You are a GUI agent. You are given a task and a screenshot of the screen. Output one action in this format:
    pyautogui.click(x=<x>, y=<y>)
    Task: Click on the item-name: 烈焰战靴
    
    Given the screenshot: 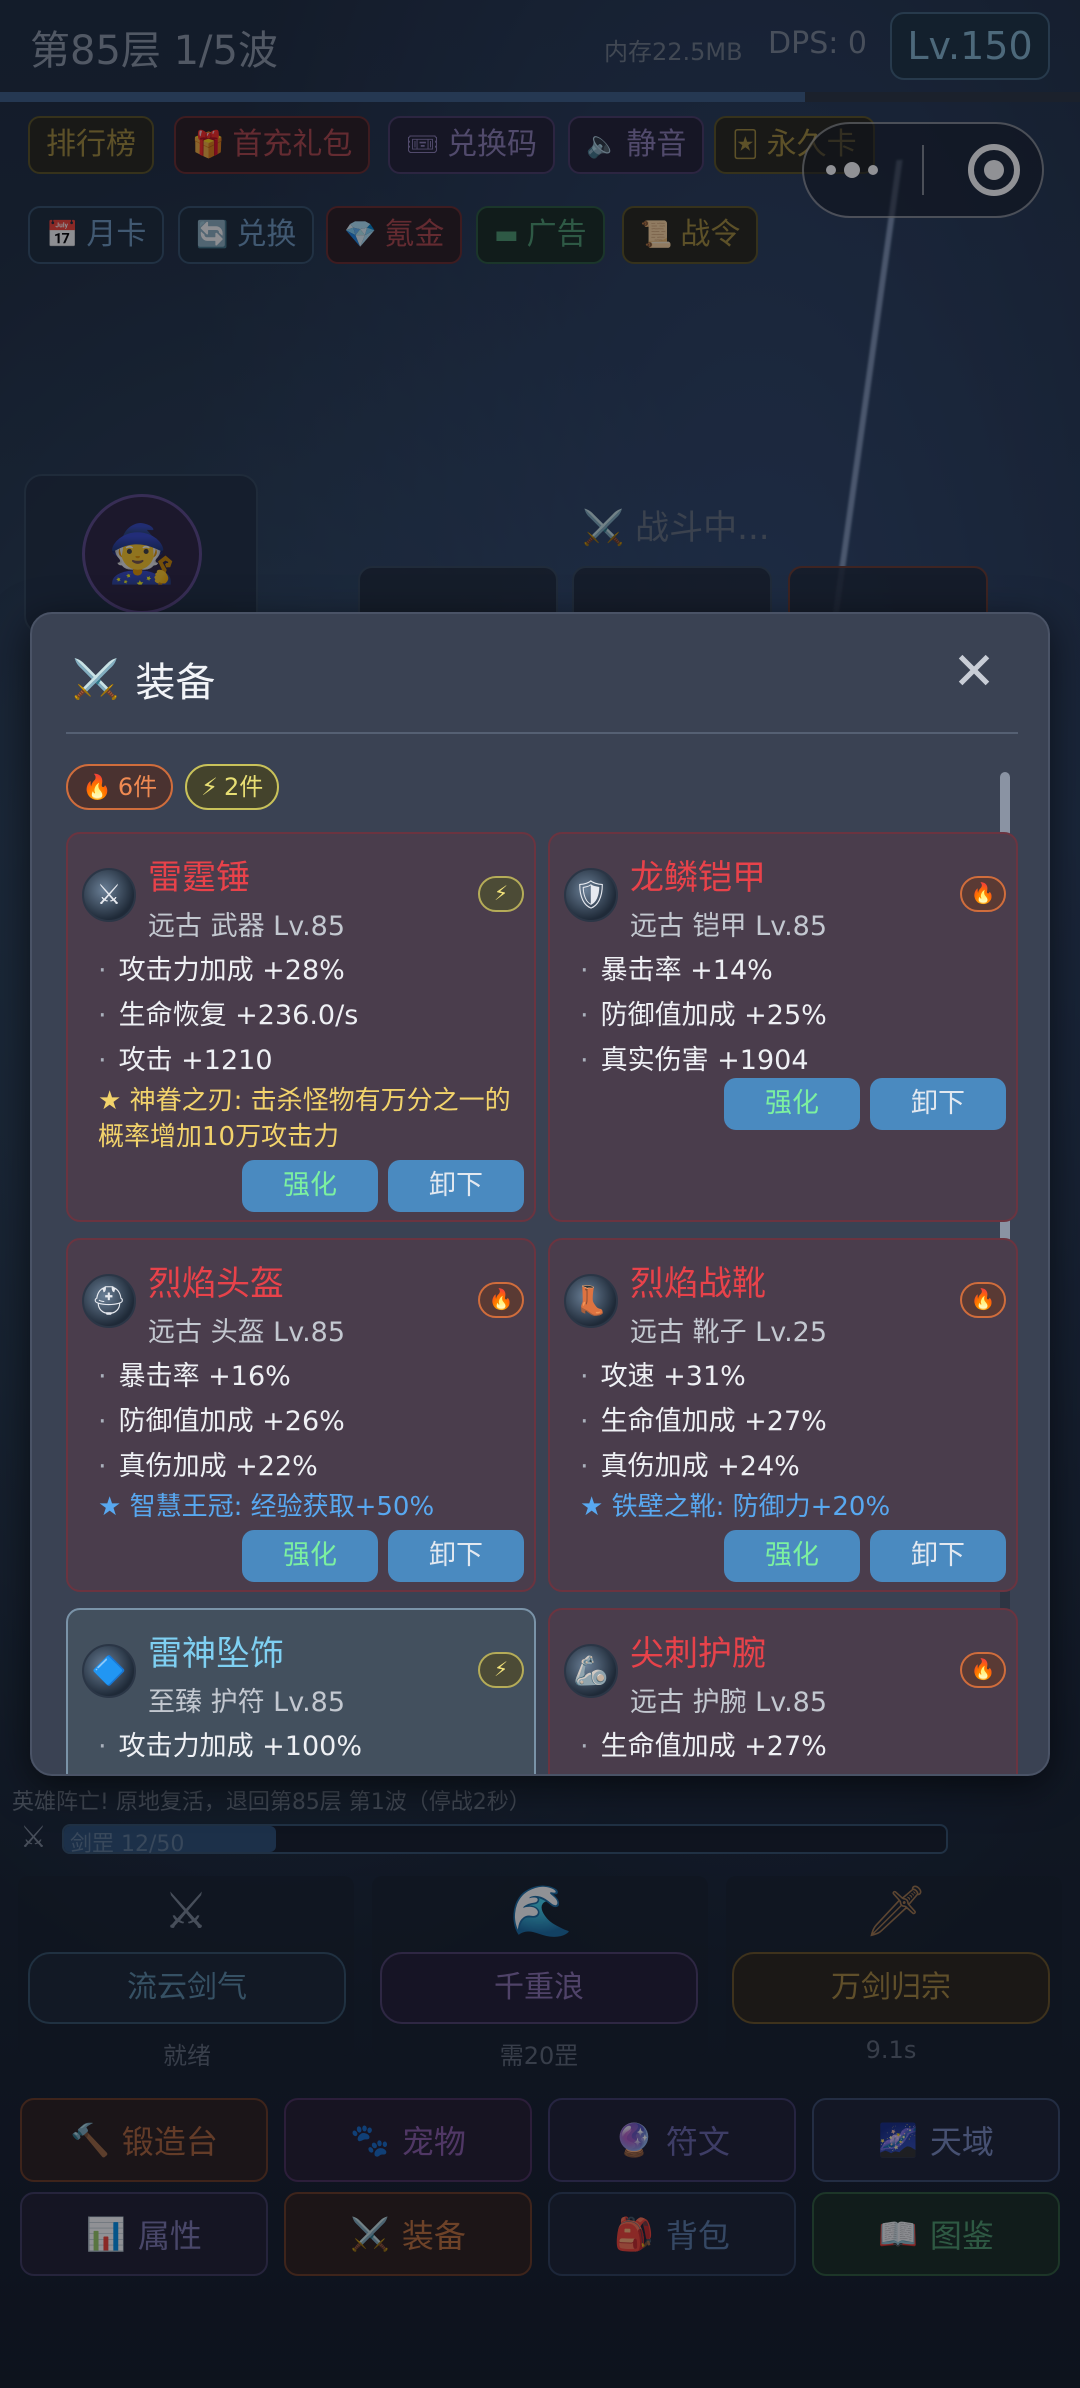 What is the action you would take?
    pyautogui.click(x=698, y=1284)
    